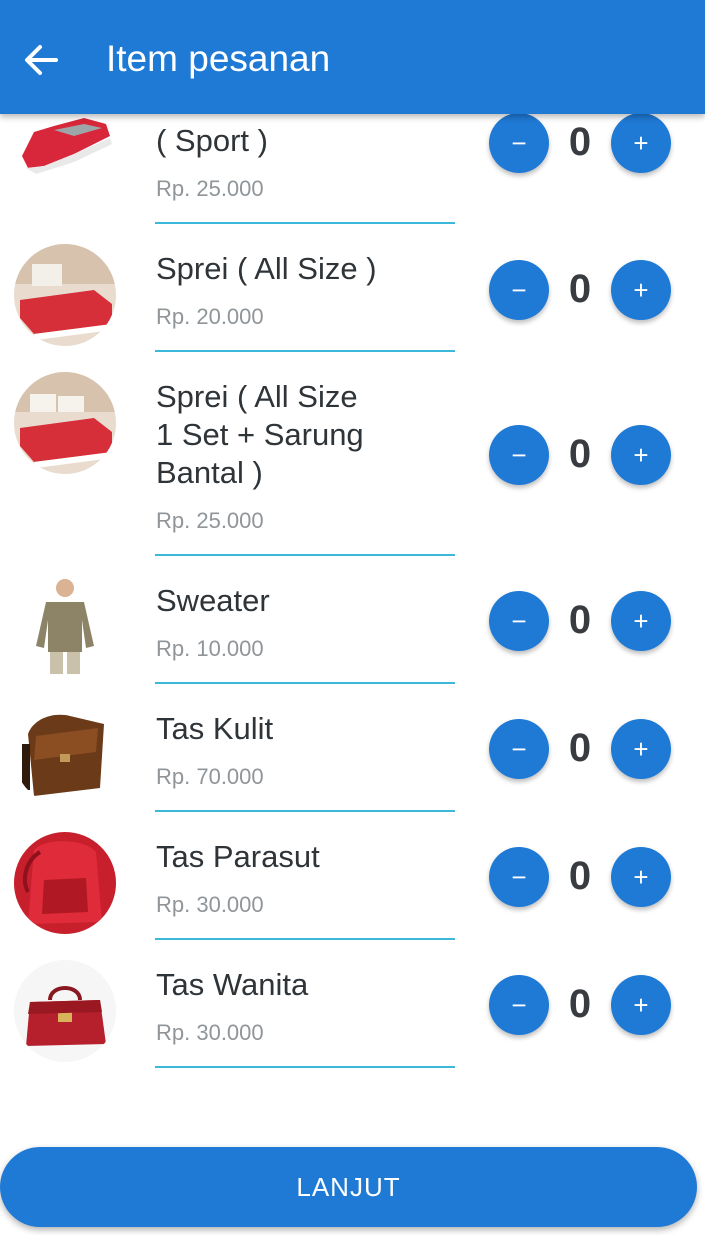 This screenshot has width=705, height=1235. What do you see at coordinates (212, 140) in the screenshot?
I see `item-name: ( Sport )` at bounding box center [212, 140].